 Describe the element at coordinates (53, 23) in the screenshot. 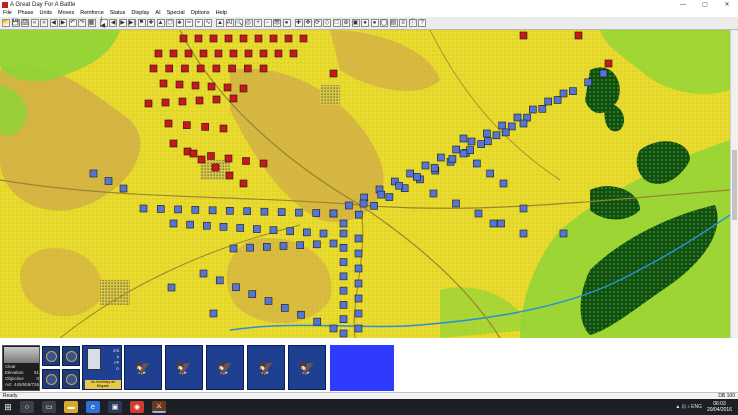

I see `arrow-left-icon: ◀` at that location.